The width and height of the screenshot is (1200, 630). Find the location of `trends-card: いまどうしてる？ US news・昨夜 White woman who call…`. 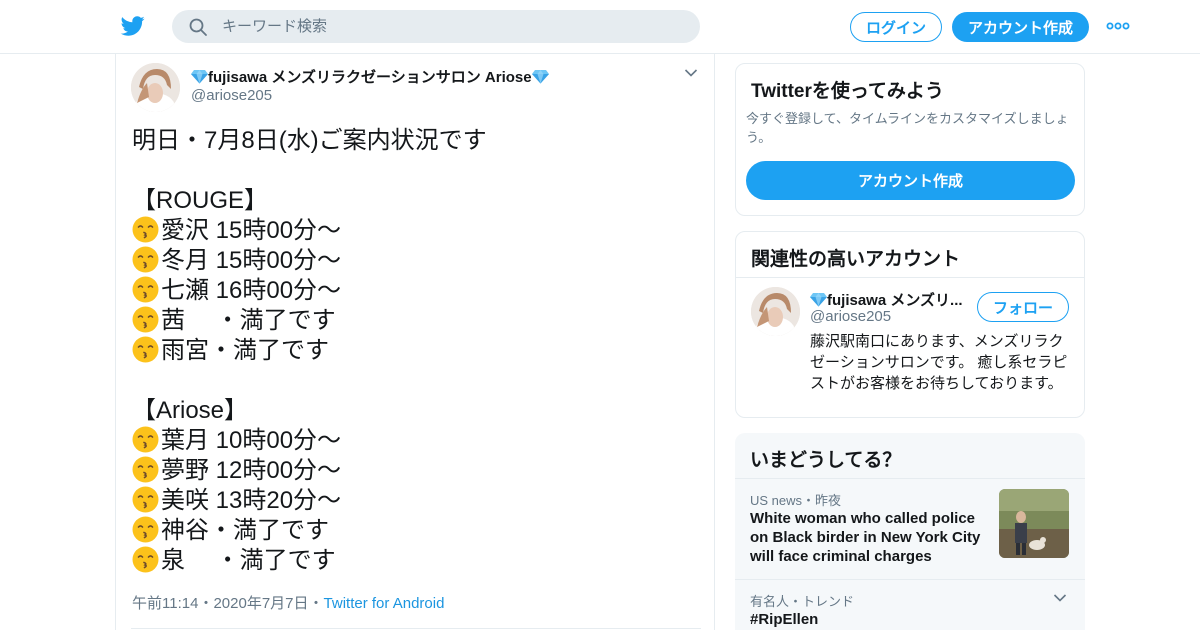

trends-card: いまどうしてる？ US news・昨夜 White woman who call… is located at coordinates (910, 531).